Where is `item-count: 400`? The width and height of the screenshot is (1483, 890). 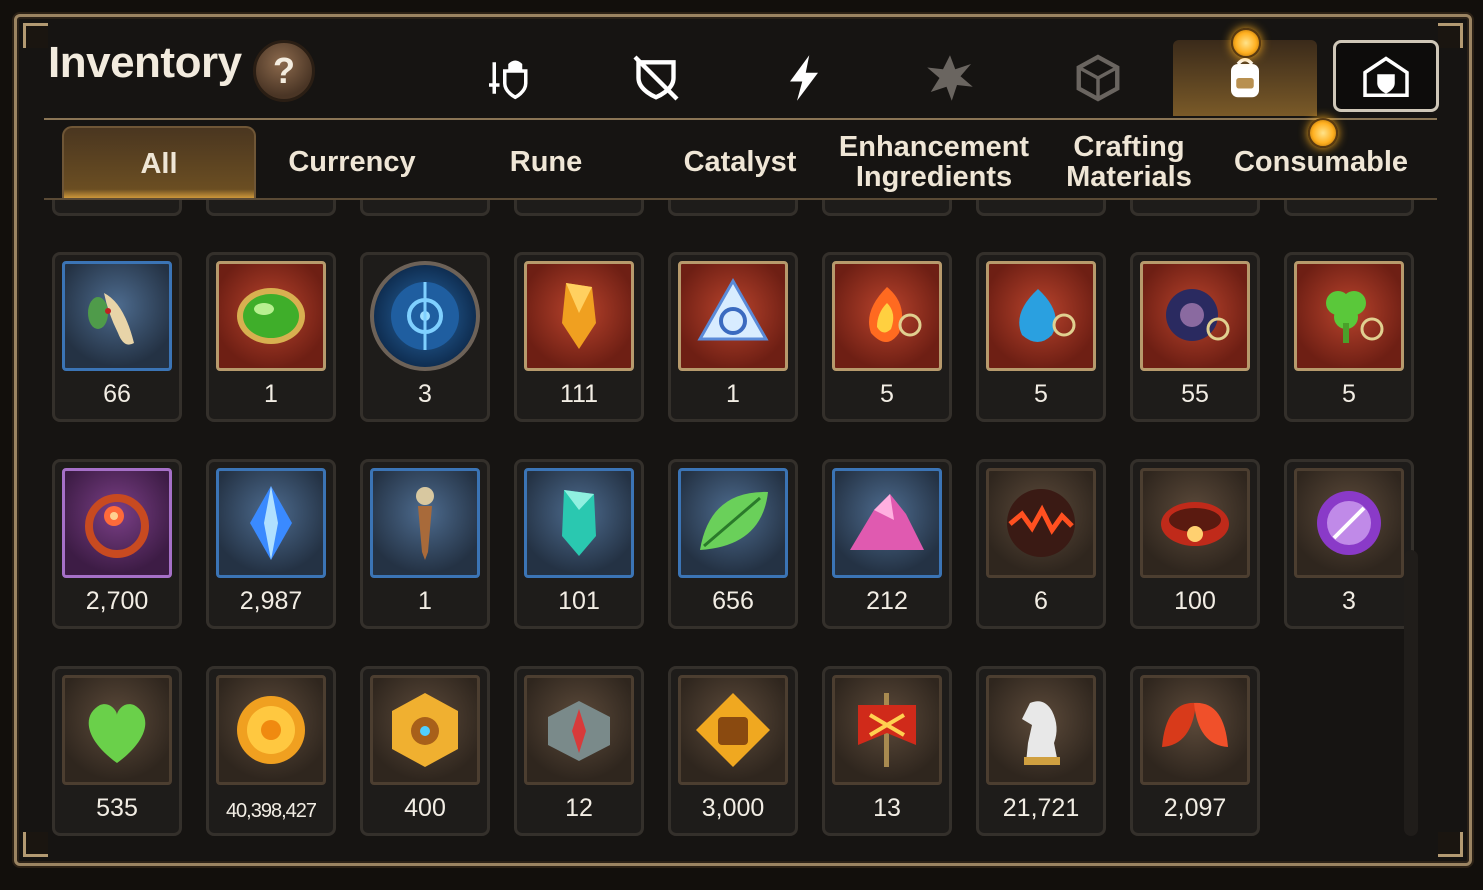 item-count: 400 is located at coordinates (425, 808).